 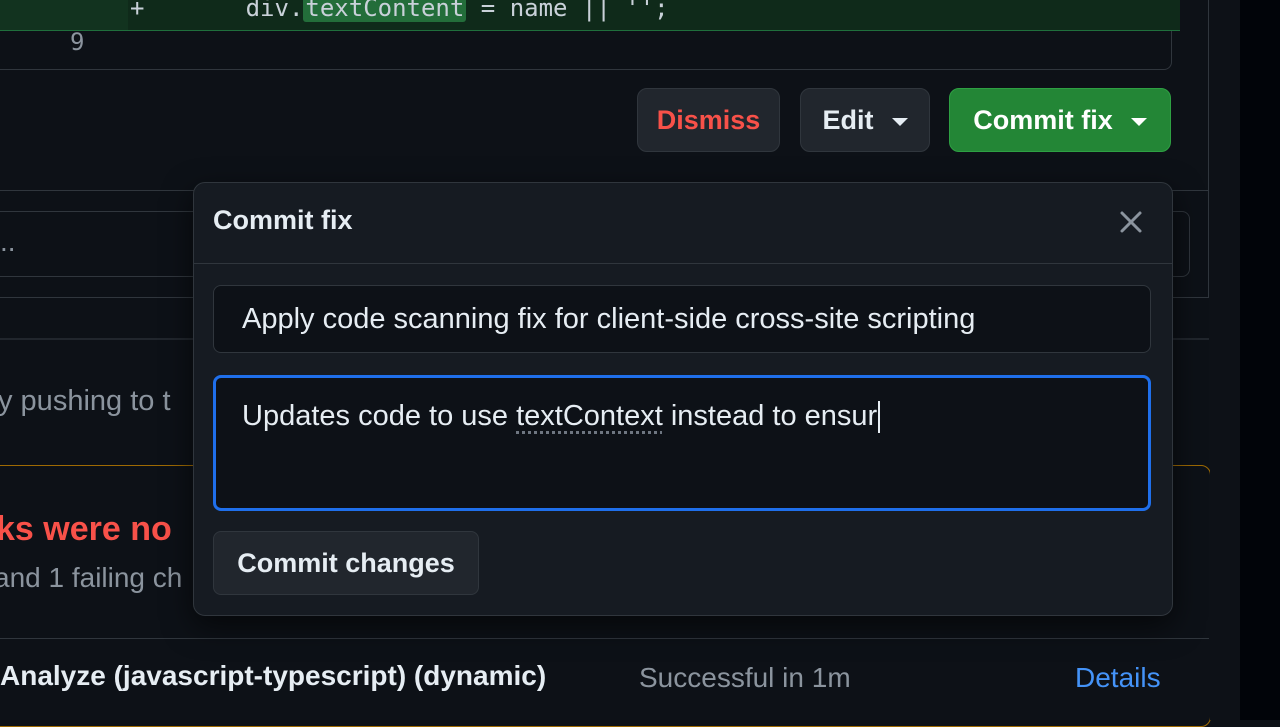 What do you see at coordinates (604, 638) in the screenshot?
I see `checks-divider` at bounding box center [604, 638].